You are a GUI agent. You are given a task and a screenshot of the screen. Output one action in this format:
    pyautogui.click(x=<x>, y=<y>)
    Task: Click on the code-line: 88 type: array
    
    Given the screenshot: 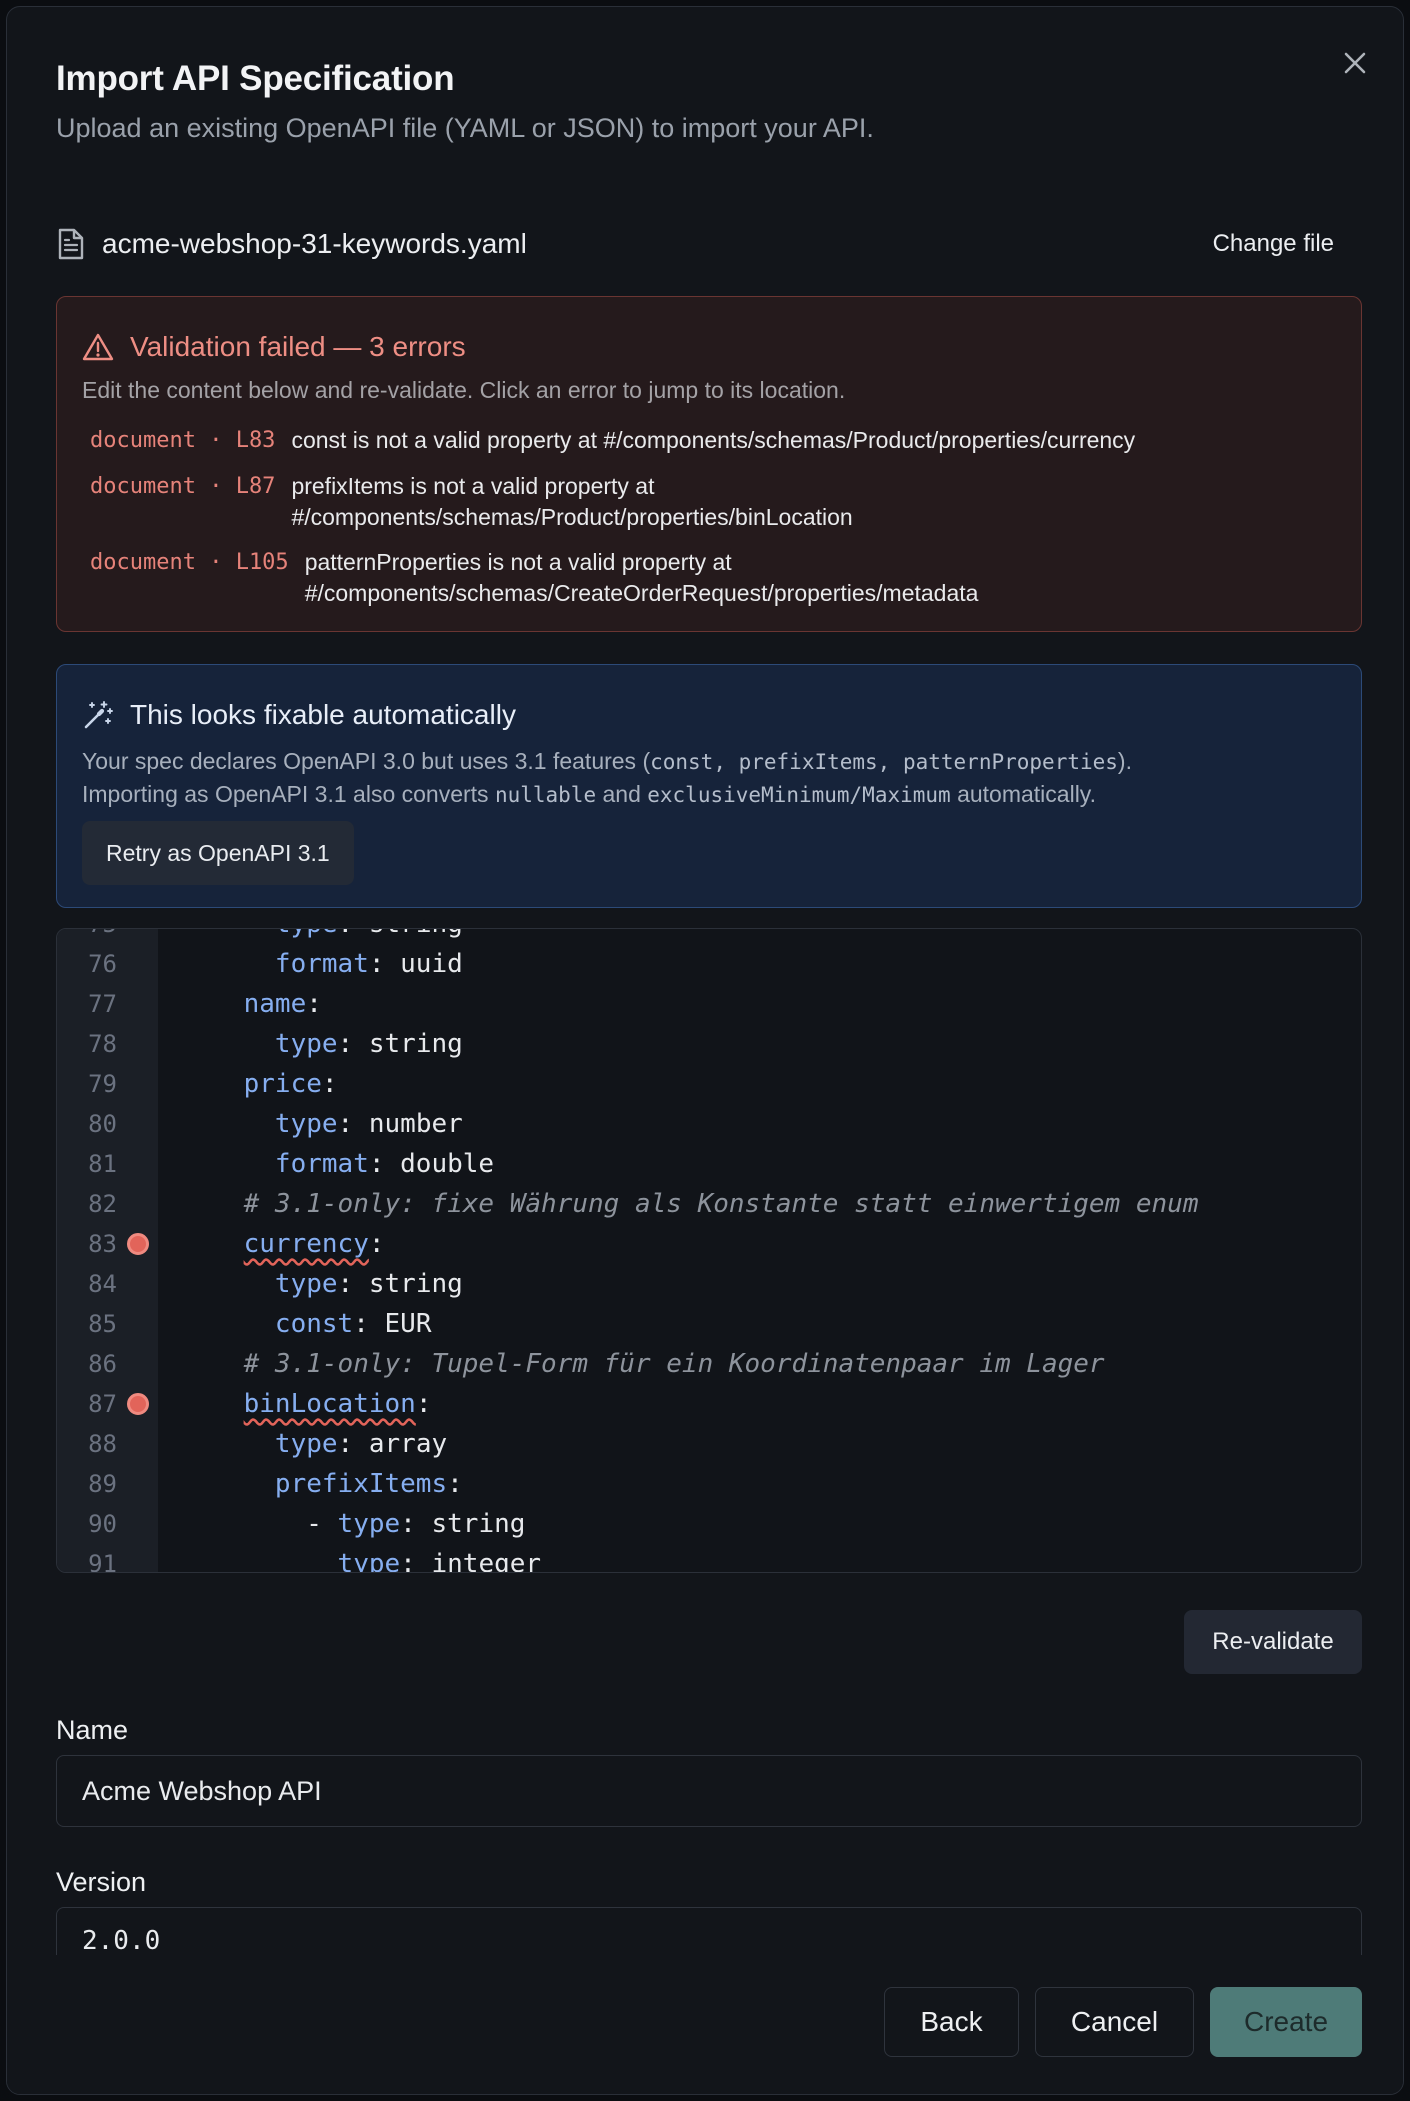 What is the action you would take?
    pyautogui.click(x=709, y=1444)
    